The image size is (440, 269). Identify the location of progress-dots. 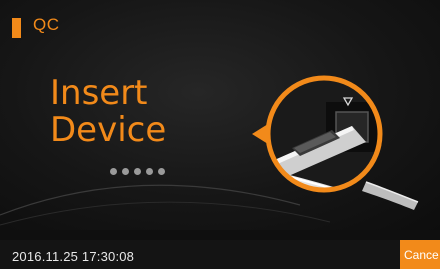
(137, 171).